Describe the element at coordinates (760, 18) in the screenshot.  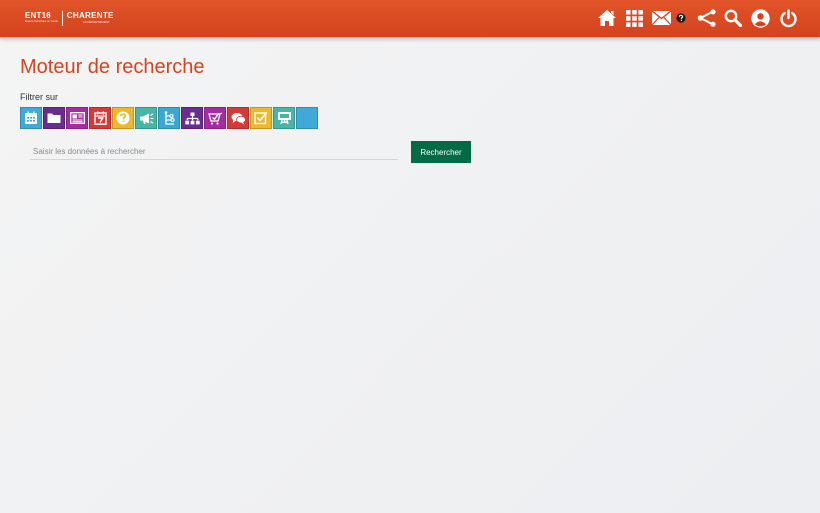
I see `user-account-icon` at that location.